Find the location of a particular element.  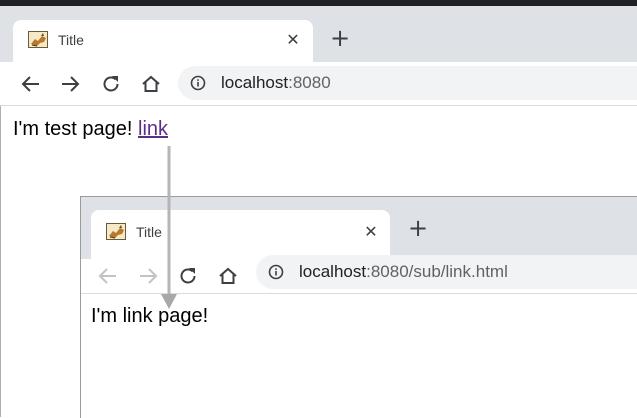

page-link: link is located at coordinates (153, 129).